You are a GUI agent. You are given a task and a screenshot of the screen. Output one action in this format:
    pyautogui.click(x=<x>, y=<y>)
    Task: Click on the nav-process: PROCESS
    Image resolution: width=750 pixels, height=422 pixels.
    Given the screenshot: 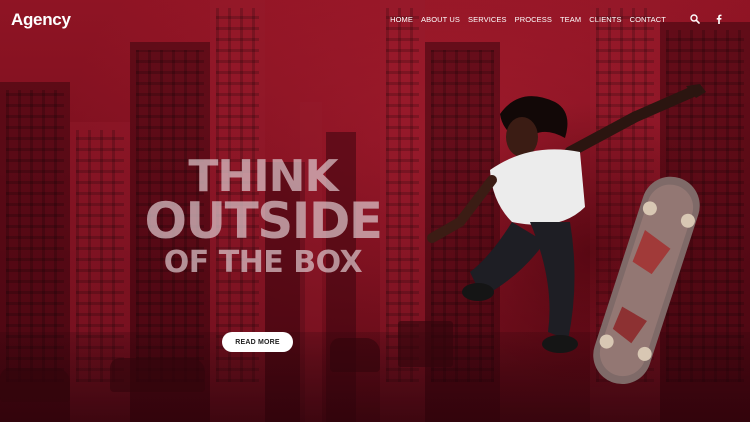 What is the action you would take?
    pyautogui.click(x=533, y=19)
    